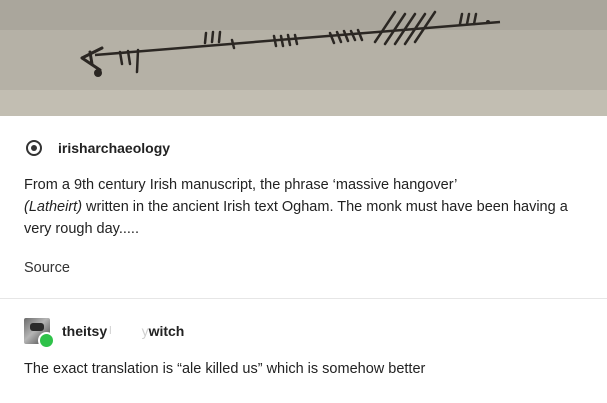 Image resolution: width=607 pixels, height=403 pixels. I want to click on reblog-header: theitsy l ywitch, so click(104, 333).